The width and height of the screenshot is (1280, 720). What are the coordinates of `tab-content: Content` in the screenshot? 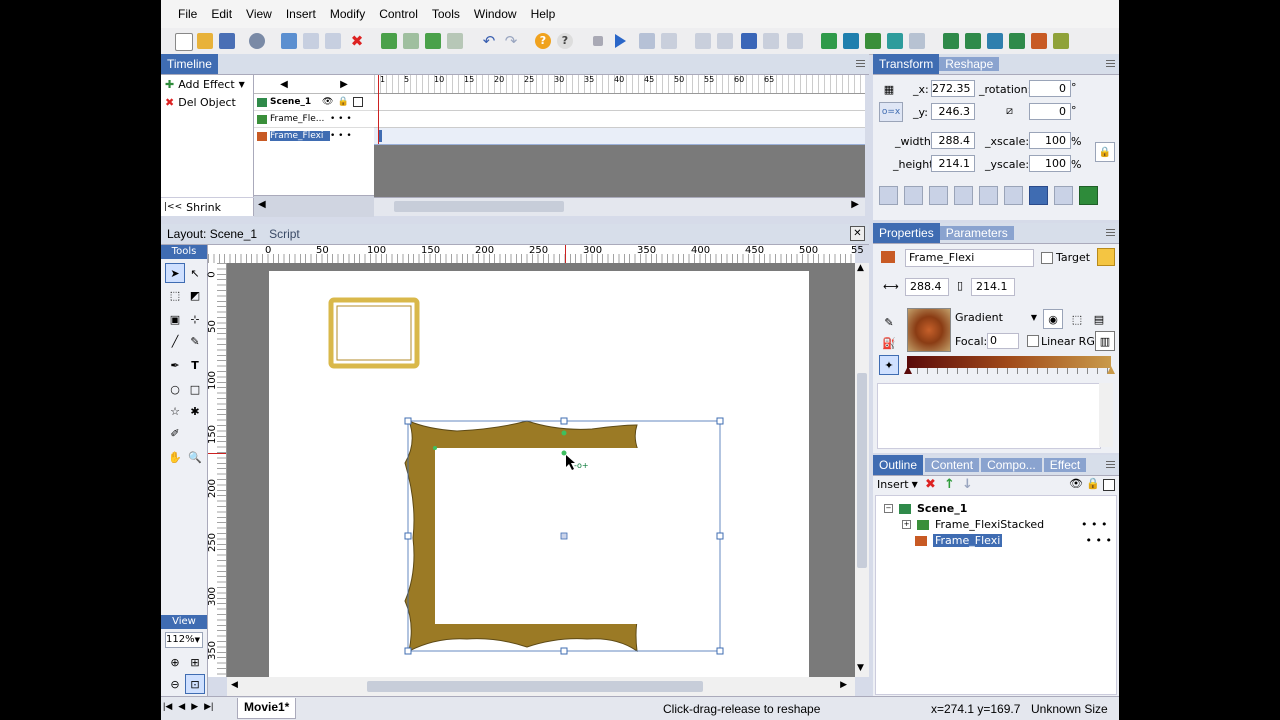 It's located at (952, 465).